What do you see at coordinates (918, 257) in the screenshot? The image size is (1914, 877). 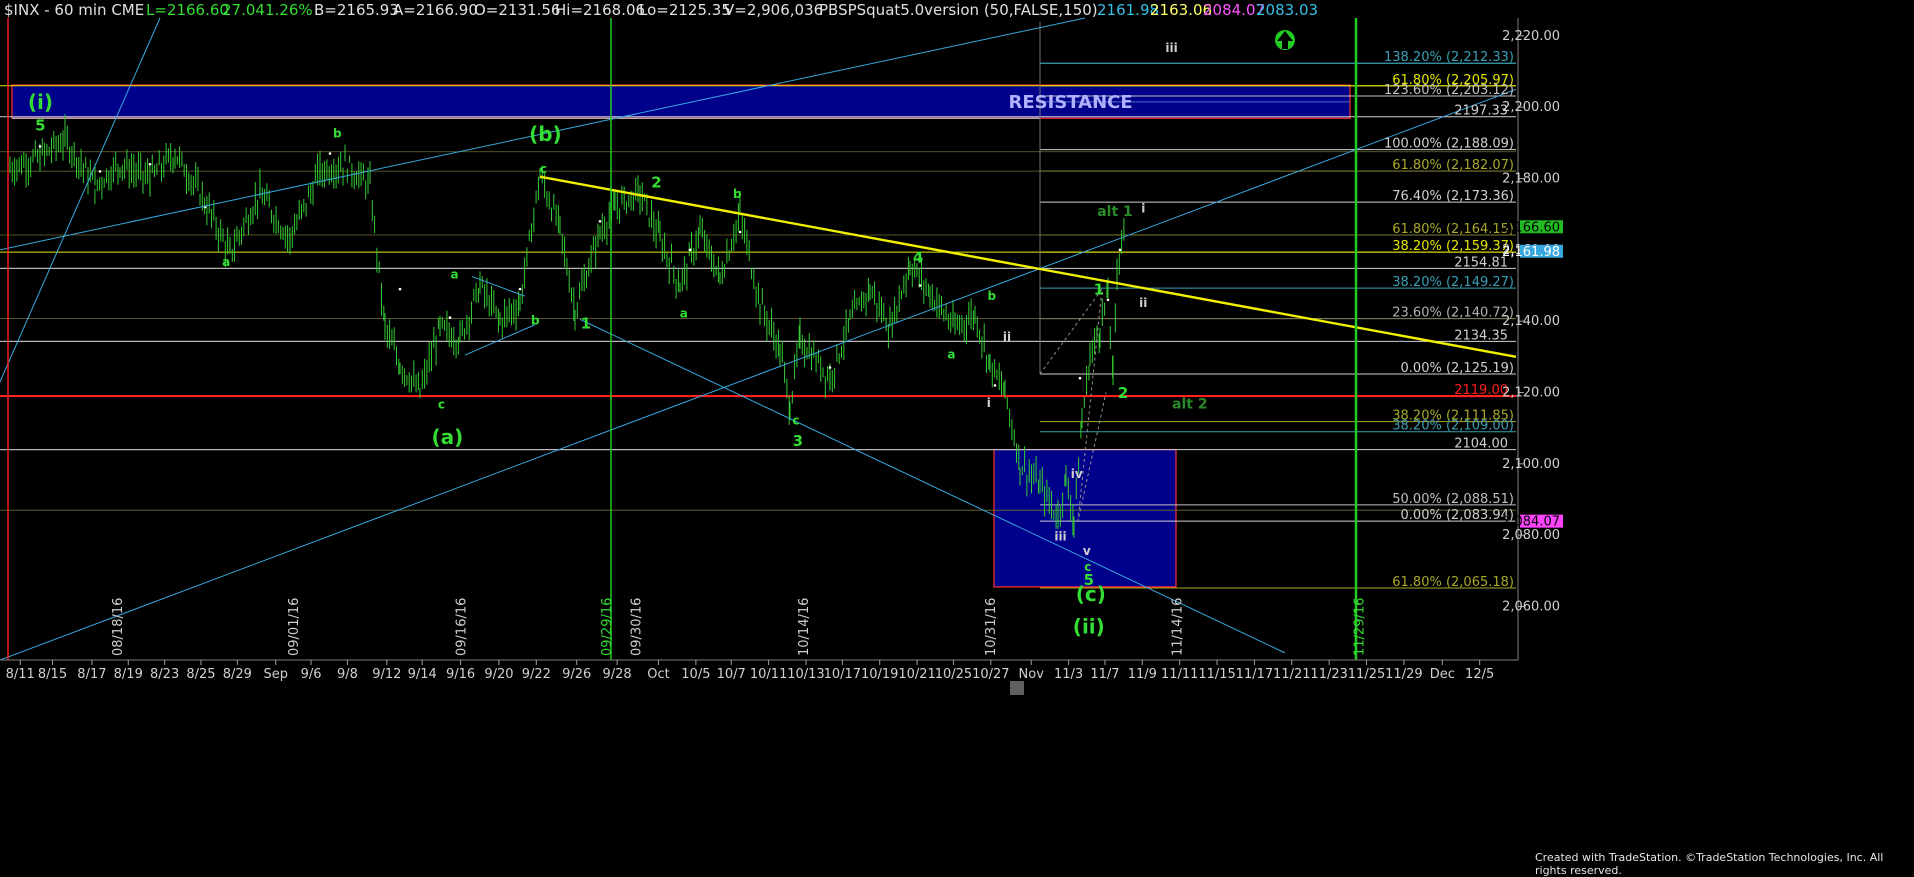 I see `wave-label: 4` at bounding box center [918, 257].